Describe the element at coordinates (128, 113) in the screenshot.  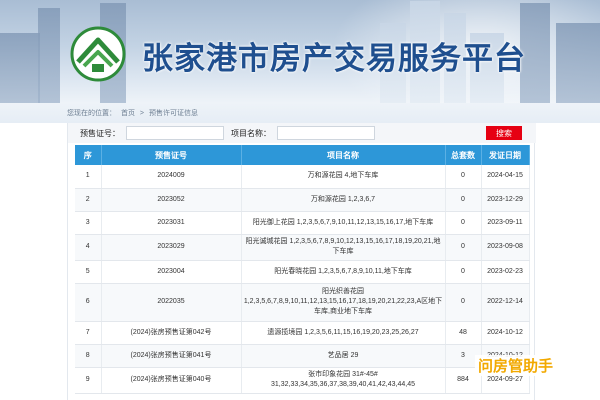
I see `breadcrumb-home: 首页` at that location.